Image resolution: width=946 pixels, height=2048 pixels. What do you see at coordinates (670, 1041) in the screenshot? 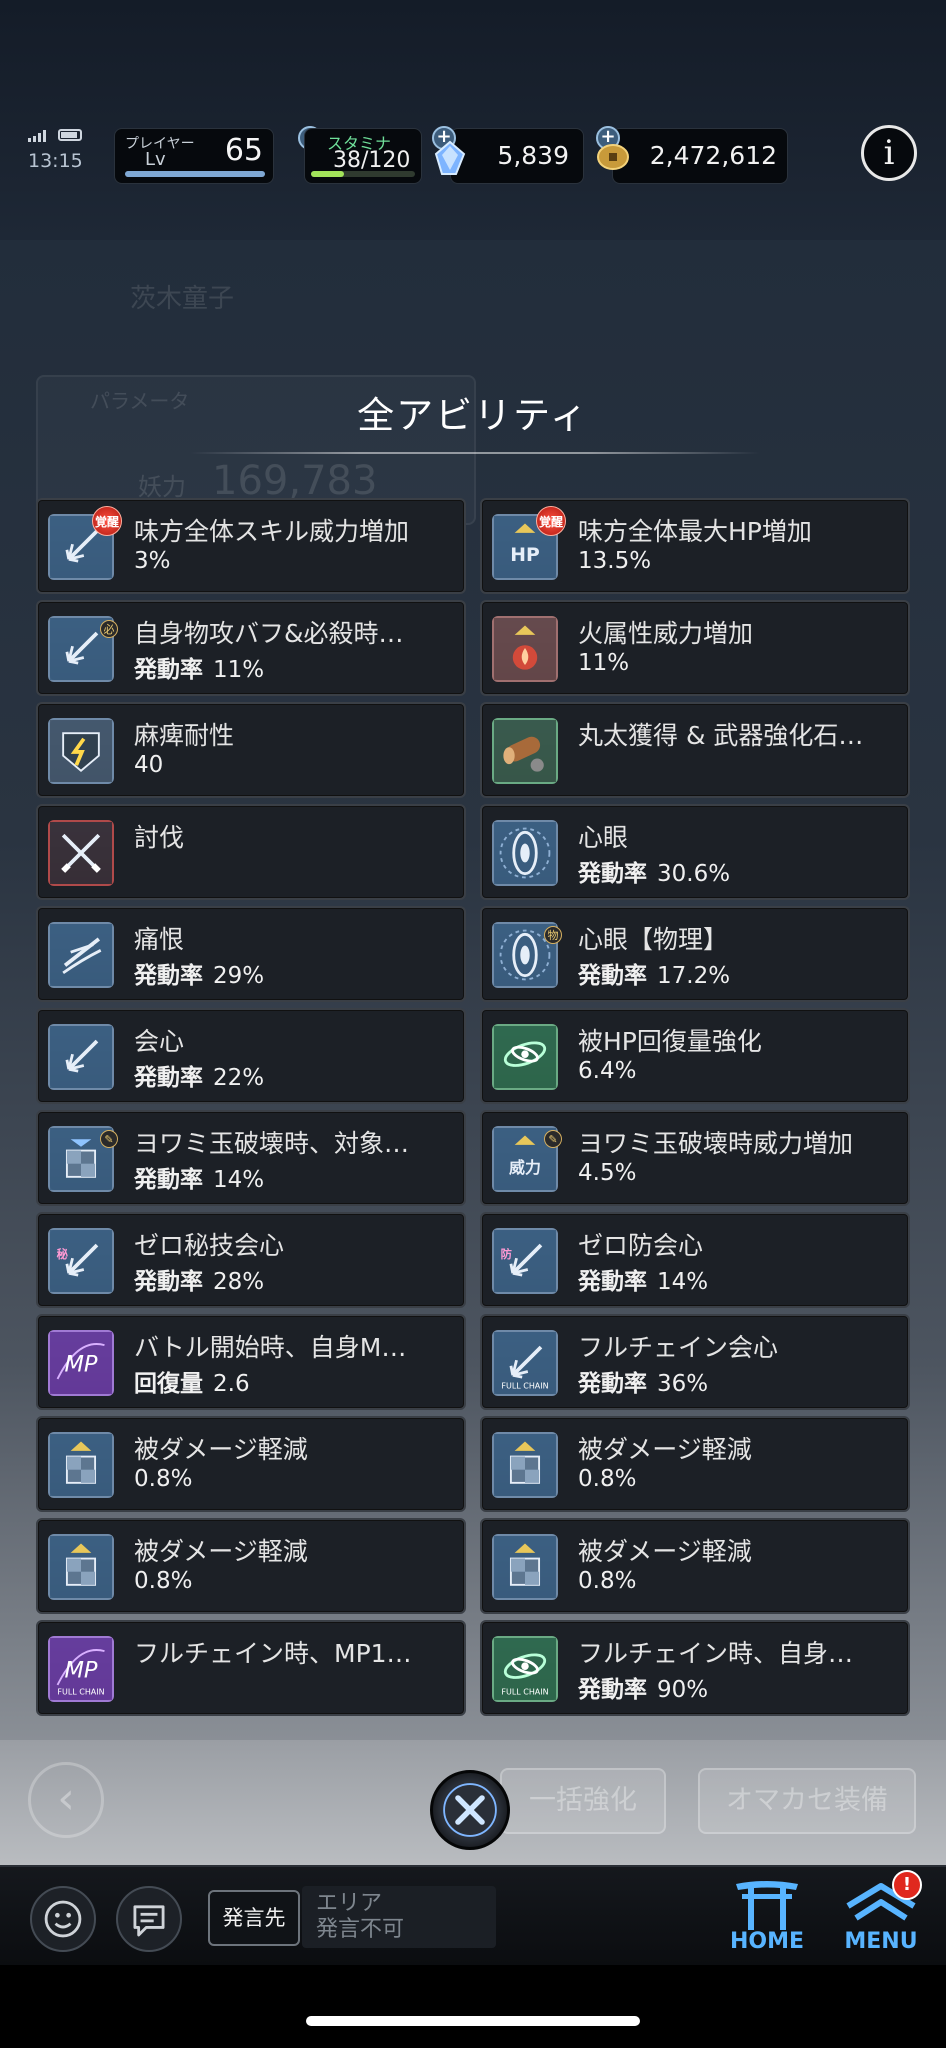
I see `ability-name: 被HP回復量強化` at bounding box center [670, 1041].